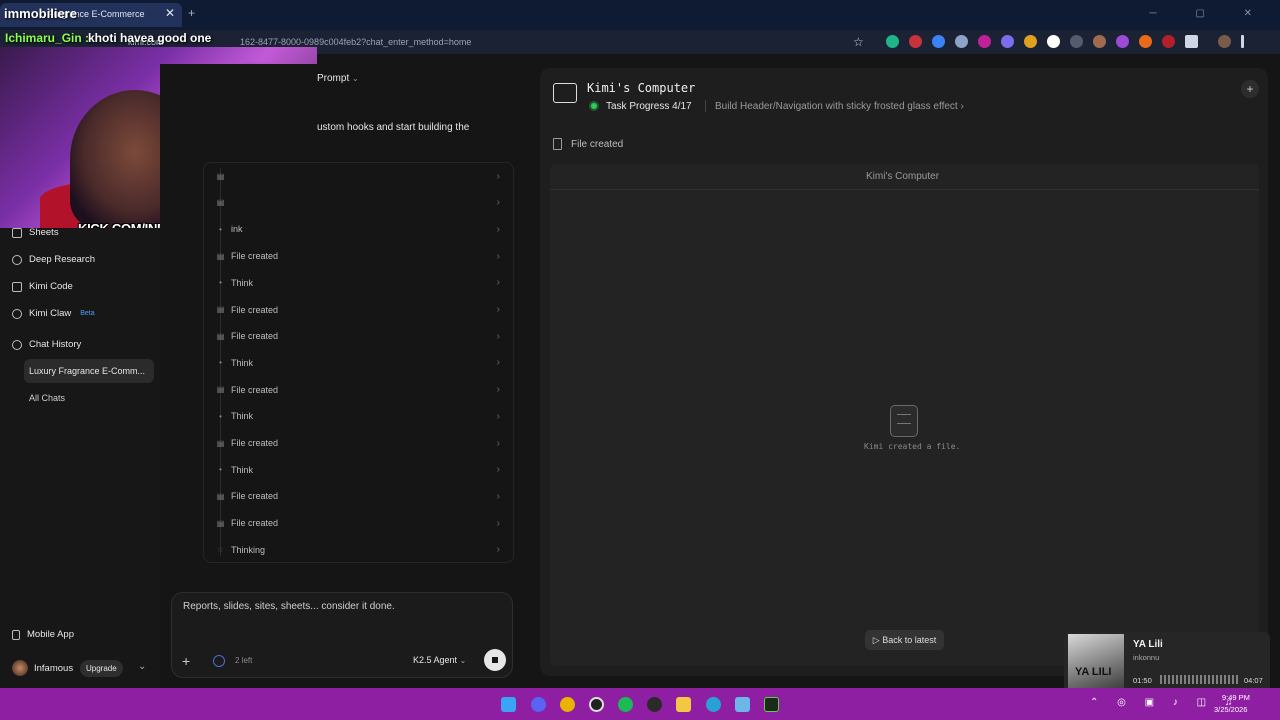 This screenshot has height=720, width=1280. Describe the element at coordinates (1210, 13) in the screenshot. I see `window-controls: ─ ▢ ✕` at that location.